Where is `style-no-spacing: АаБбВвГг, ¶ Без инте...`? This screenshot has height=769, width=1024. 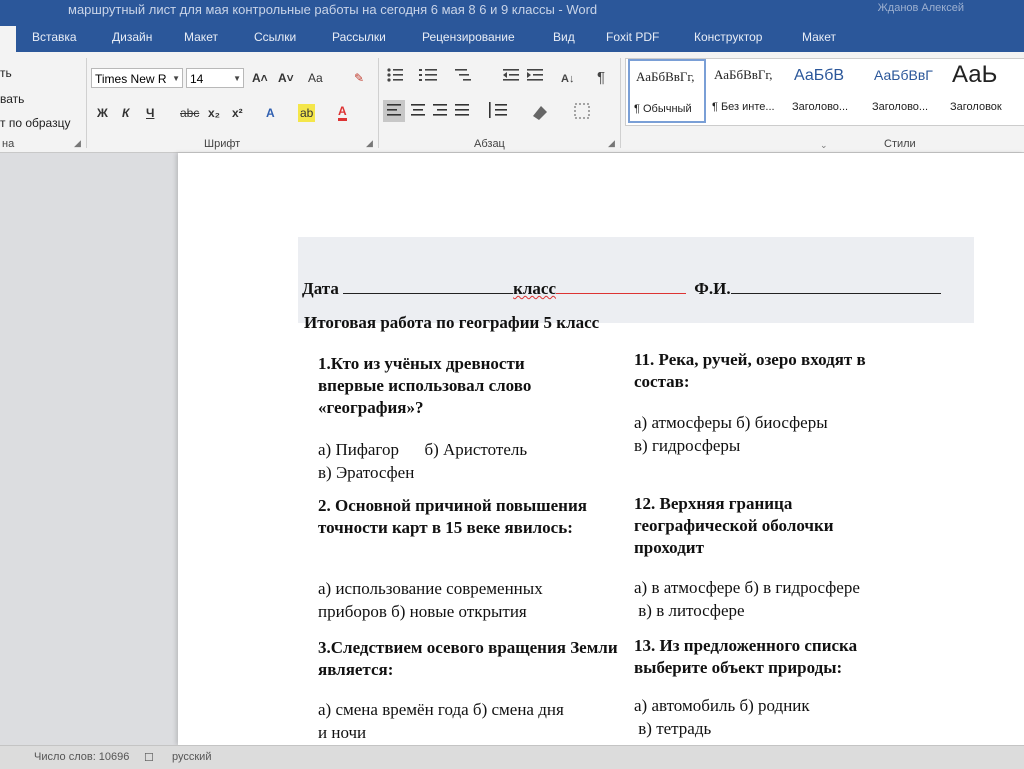
style-no-spacing: АаБбВвГг, ¶ Без инте... is located at coordinates (747, 91).